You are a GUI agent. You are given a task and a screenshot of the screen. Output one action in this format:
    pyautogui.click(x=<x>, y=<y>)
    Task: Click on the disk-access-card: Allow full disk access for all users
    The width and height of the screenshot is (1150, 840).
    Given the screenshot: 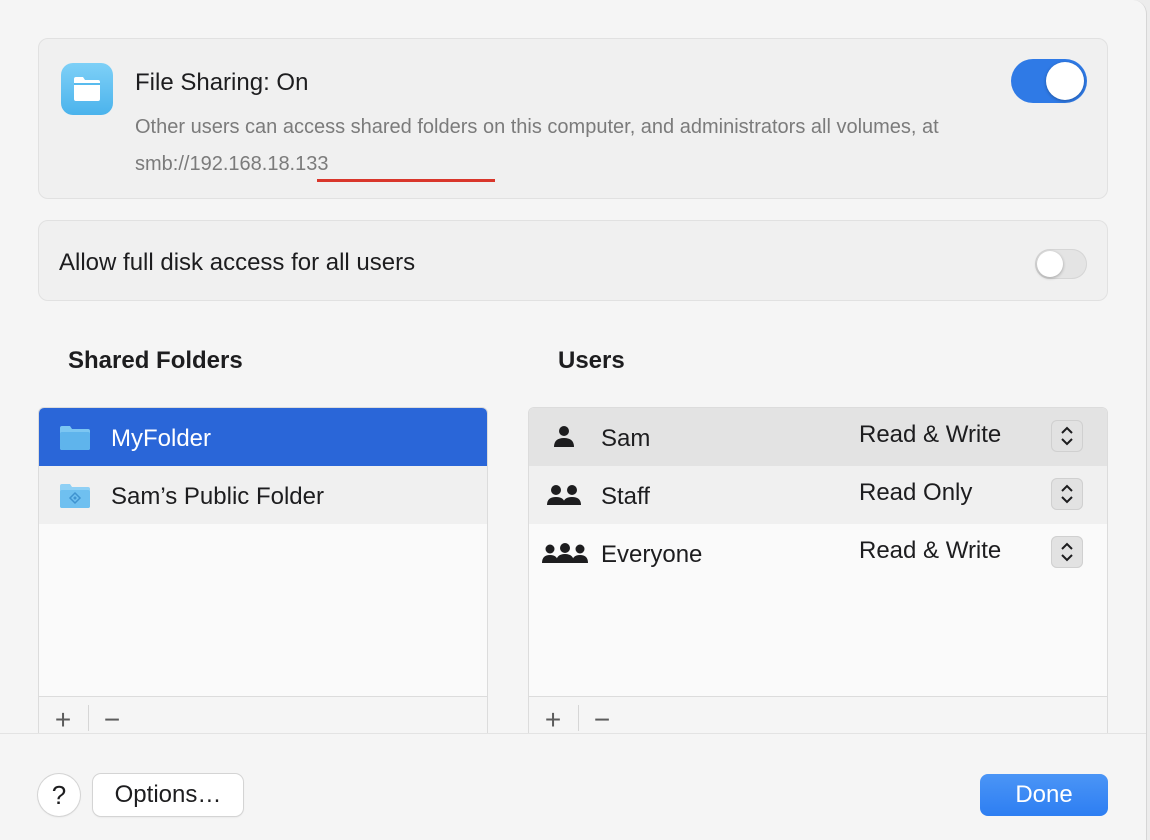 What is the action you would take?
    pyautogui.click(x=573, y=260)
    